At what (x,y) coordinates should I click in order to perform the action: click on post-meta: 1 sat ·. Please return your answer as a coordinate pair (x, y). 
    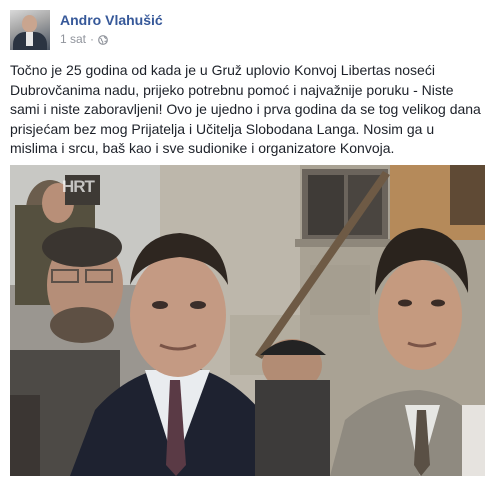
    Looking at the image, I should click on (84, 39).